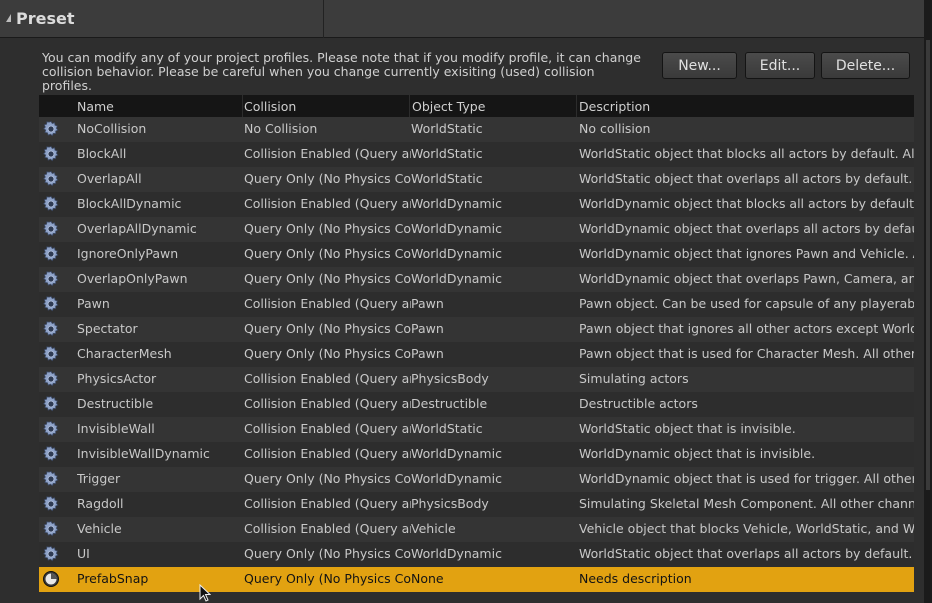  I want to click on profile-name: BlockAllDynamic, so click(129, 203).